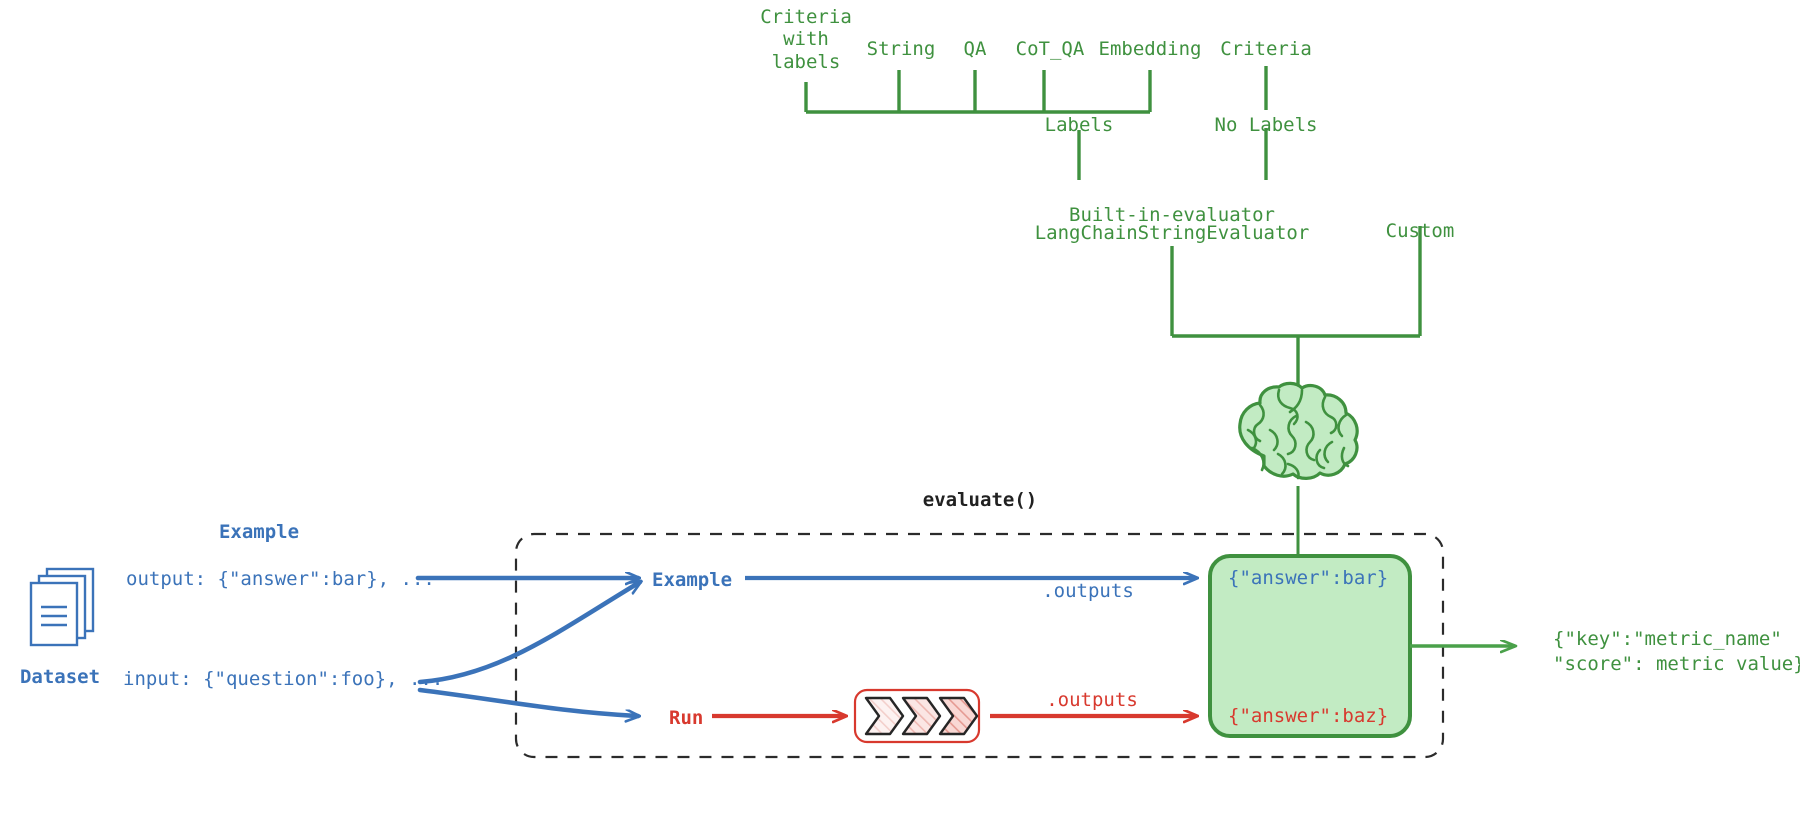  Describe the element at coordinates (1050, 49) in the screenshot. I see `taxonomy-label-cot-qa: CoT_QA` at that location.